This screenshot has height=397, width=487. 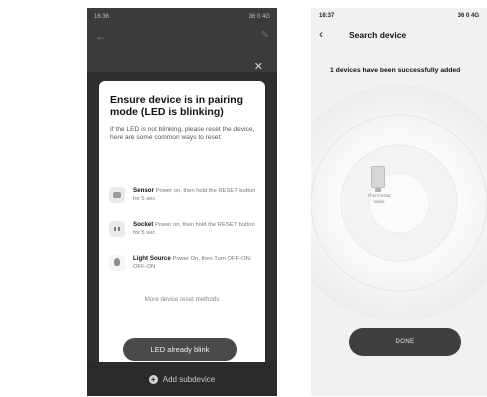 What do you see at coordinates (117, 229) in the screenshot?
I see `socket-icon` at bounding box center [117, 229].